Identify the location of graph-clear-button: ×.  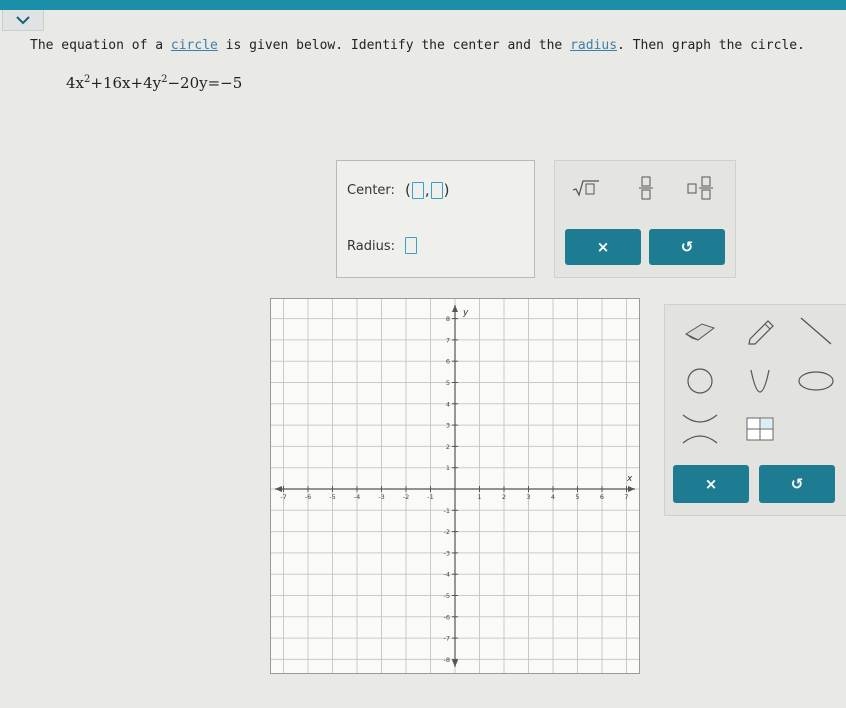
(711, 484).